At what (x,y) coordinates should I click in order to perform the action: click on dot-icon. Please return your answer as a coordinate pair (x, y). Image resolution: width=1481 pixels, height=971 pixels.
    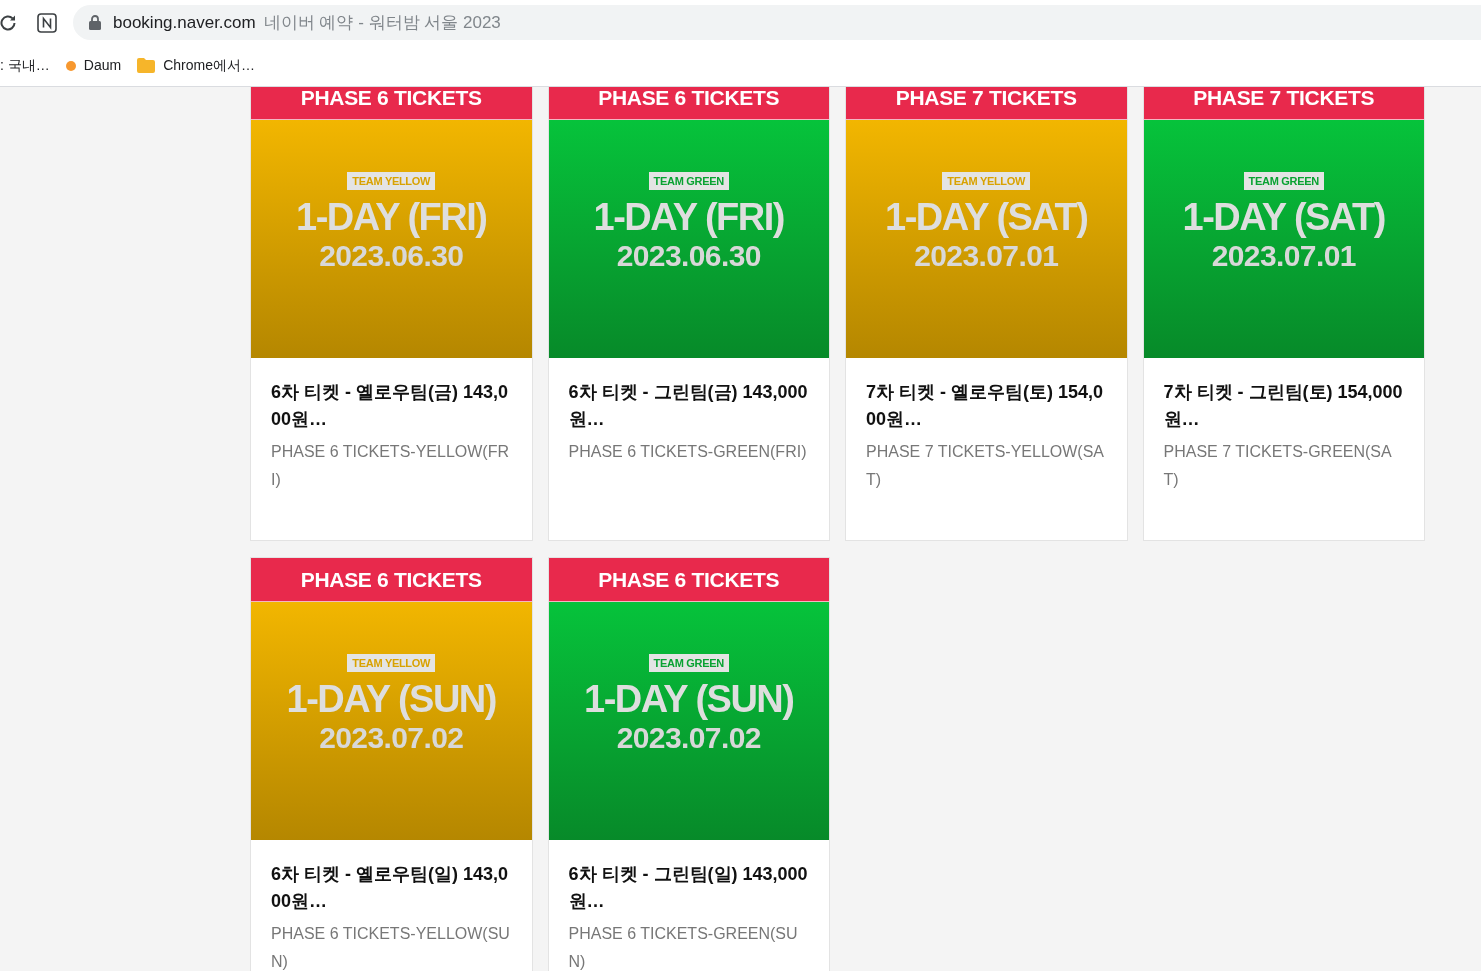
    Looking at the image, I should click on (70, 65).